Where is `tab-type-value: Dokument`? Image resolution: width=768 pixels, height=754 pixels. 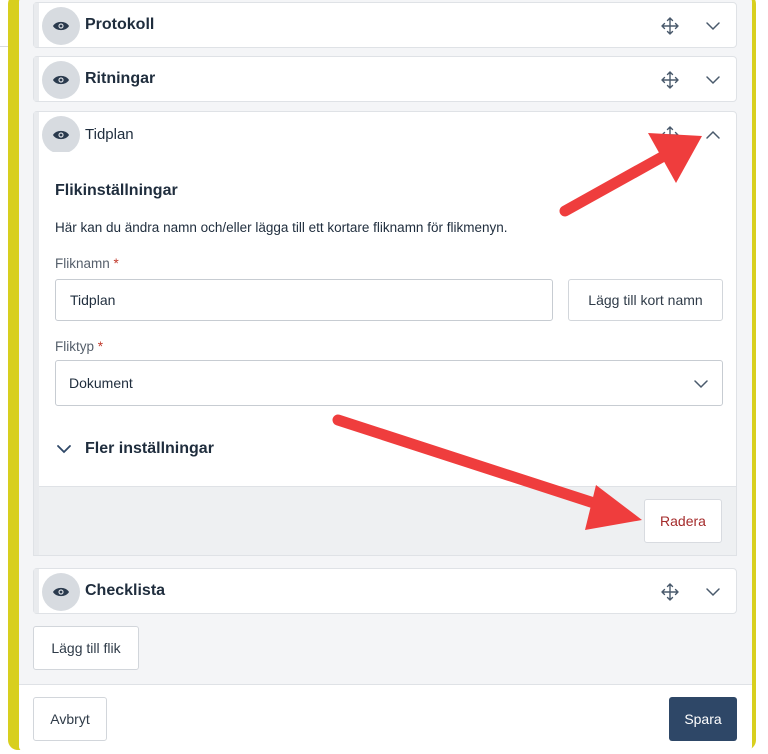
tab-type-value: Dokument is located at coordinates (101, 383).